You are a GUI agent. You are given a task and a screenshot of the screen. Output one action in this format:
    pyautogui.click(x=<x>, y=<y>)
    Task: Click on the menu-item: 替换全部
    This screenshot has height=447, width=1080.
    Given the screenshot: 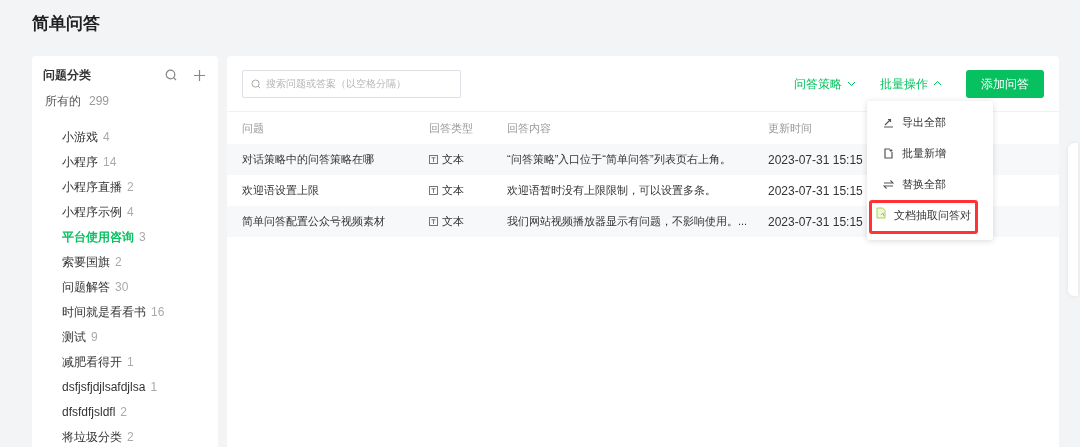 What is the action you would take?
    pyautogui.click(x=914, y=184)
    